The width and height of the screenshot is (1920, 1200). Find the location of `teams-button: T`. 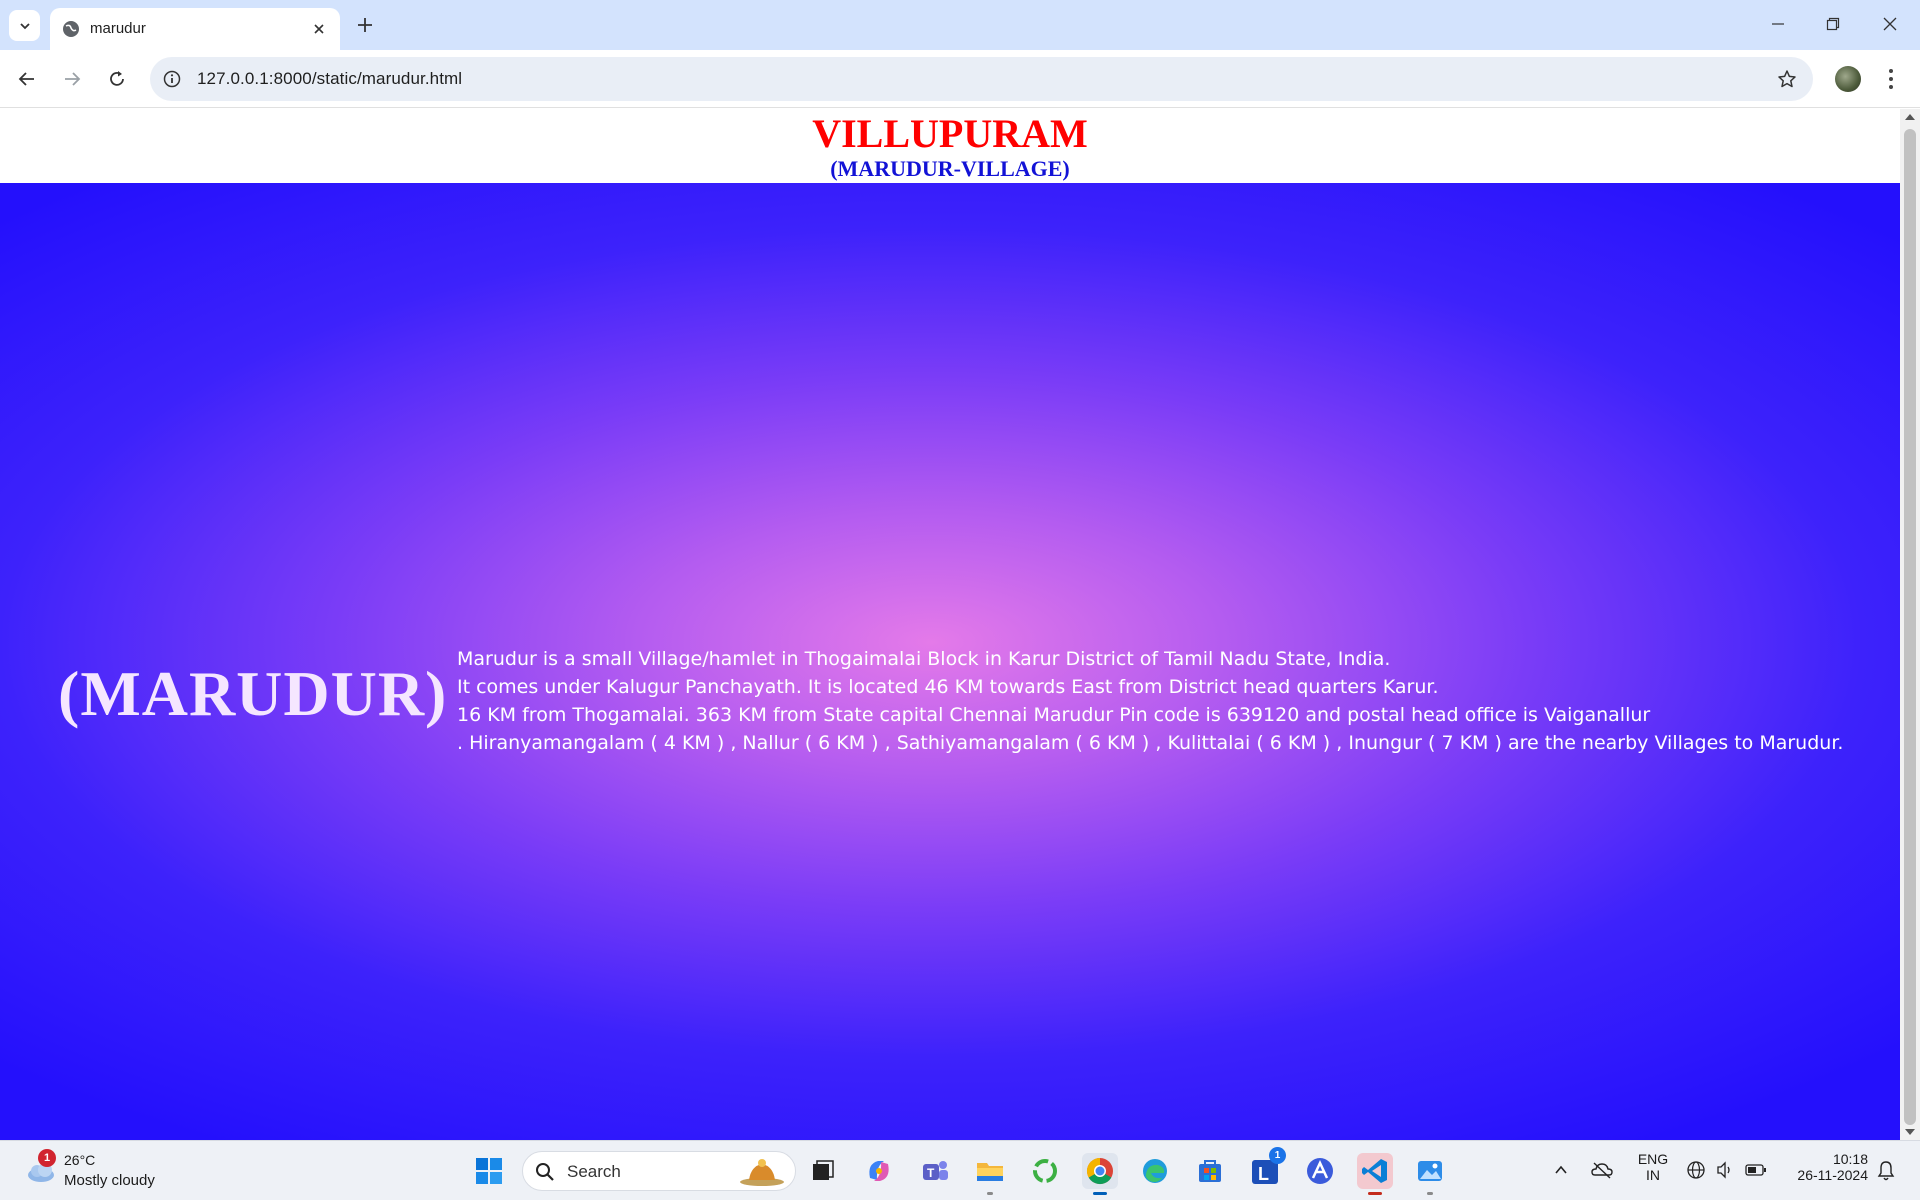

teams-button: T is located at coordinates (935, 1171).